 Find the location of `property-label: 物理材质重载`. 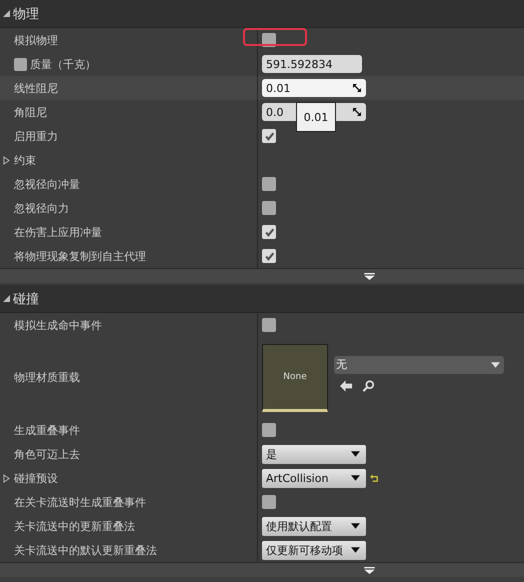

property-label: 物理材质重载 is located at coordinates (47, 377).